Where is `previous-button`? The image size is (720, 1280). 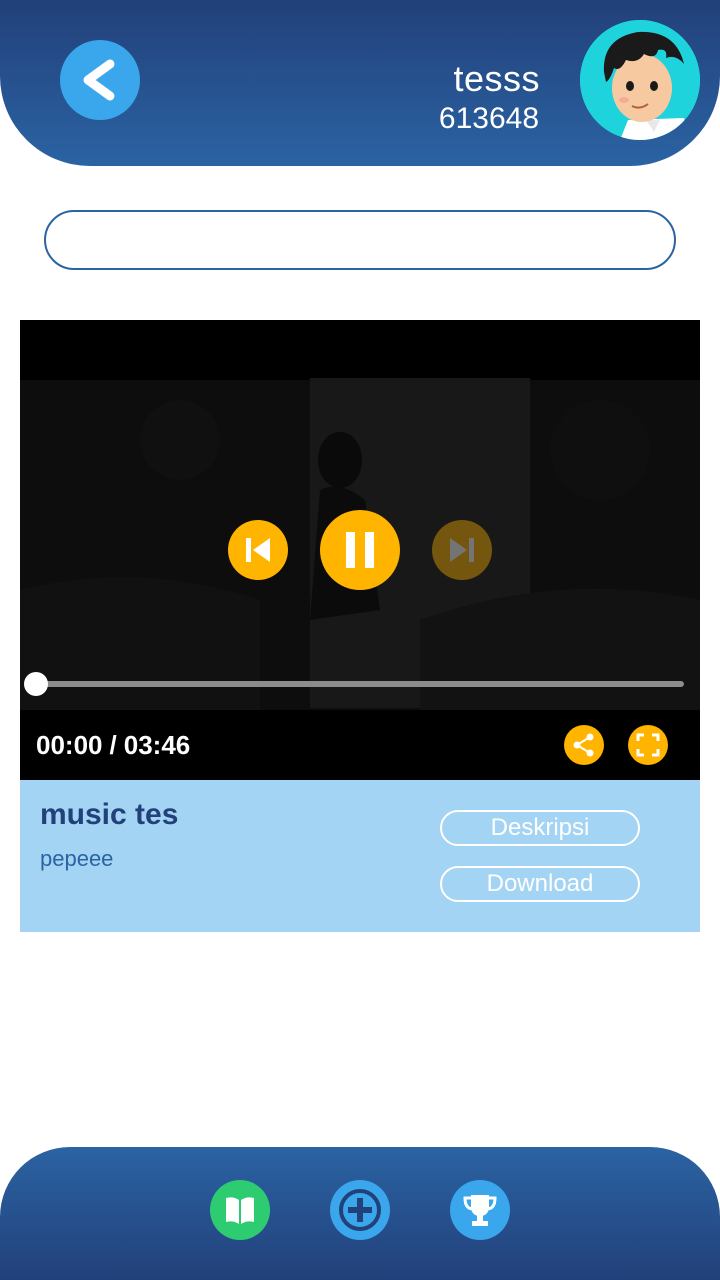 previous-button is located at coordinates (258, 550).